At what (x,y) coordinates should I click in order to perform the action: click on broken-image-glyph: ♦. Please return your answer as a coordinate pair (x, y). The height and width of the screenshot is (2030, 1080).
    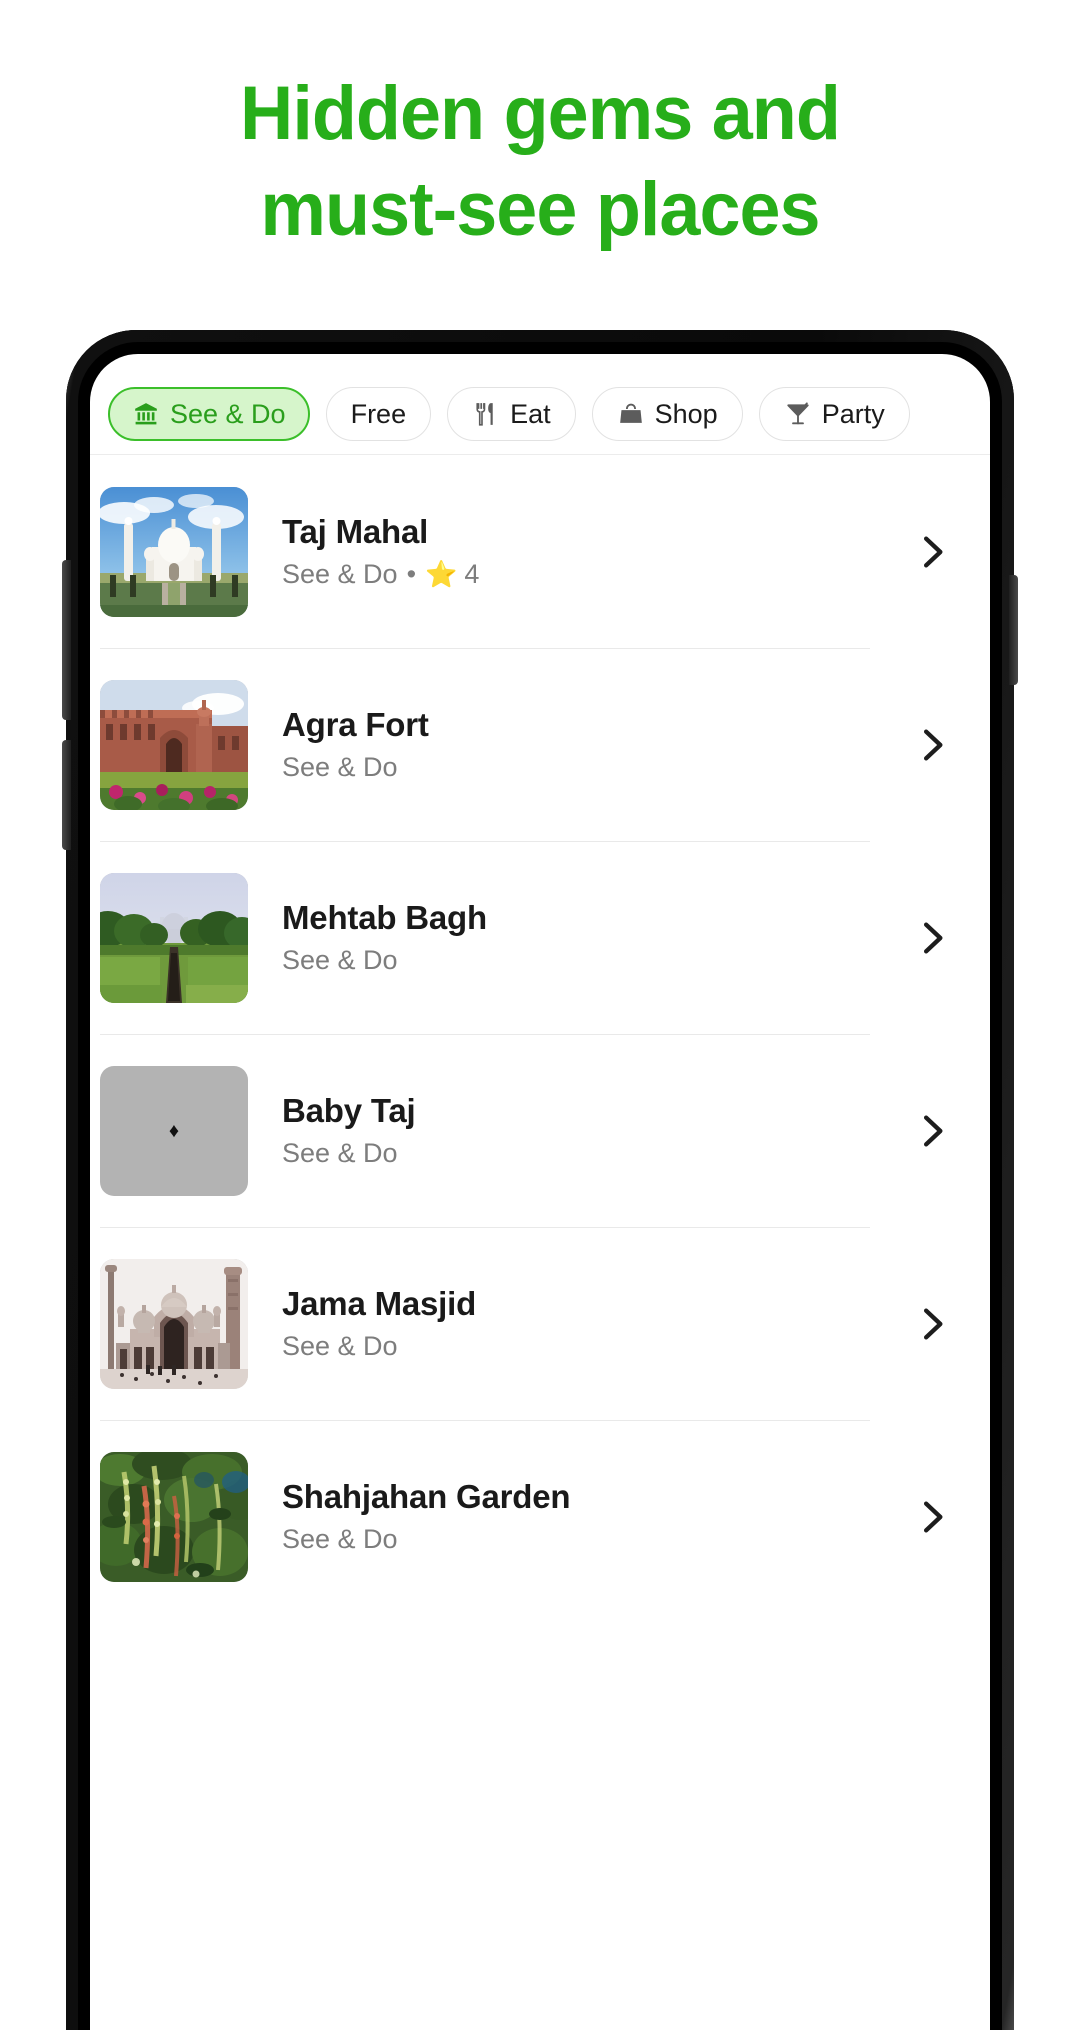
    Looking at the image, I should click on (174, 1130).